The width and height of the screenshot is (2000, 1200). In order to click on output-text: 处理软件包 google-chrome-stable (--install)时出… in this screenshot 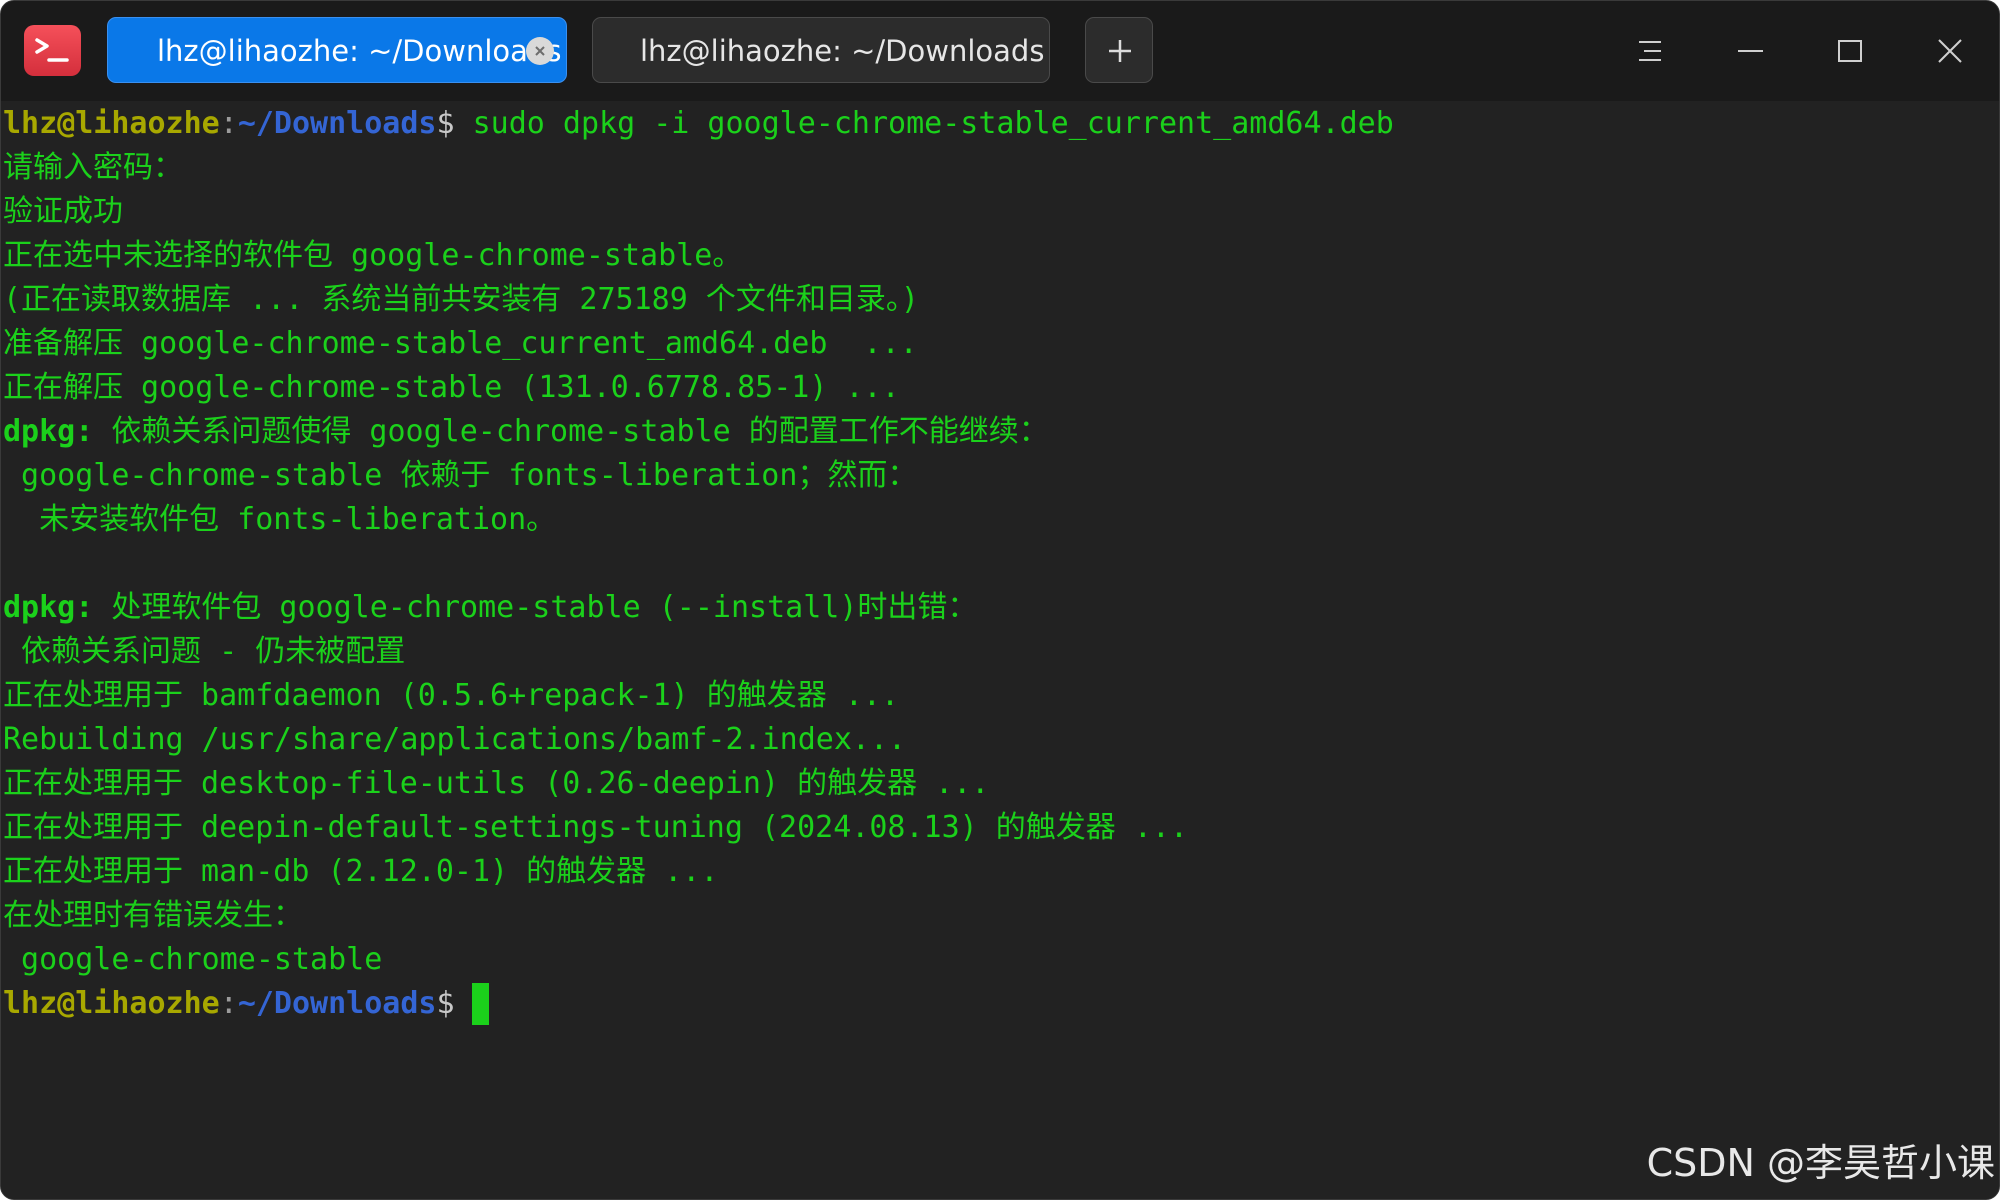, I will do `click(535, 607)`.